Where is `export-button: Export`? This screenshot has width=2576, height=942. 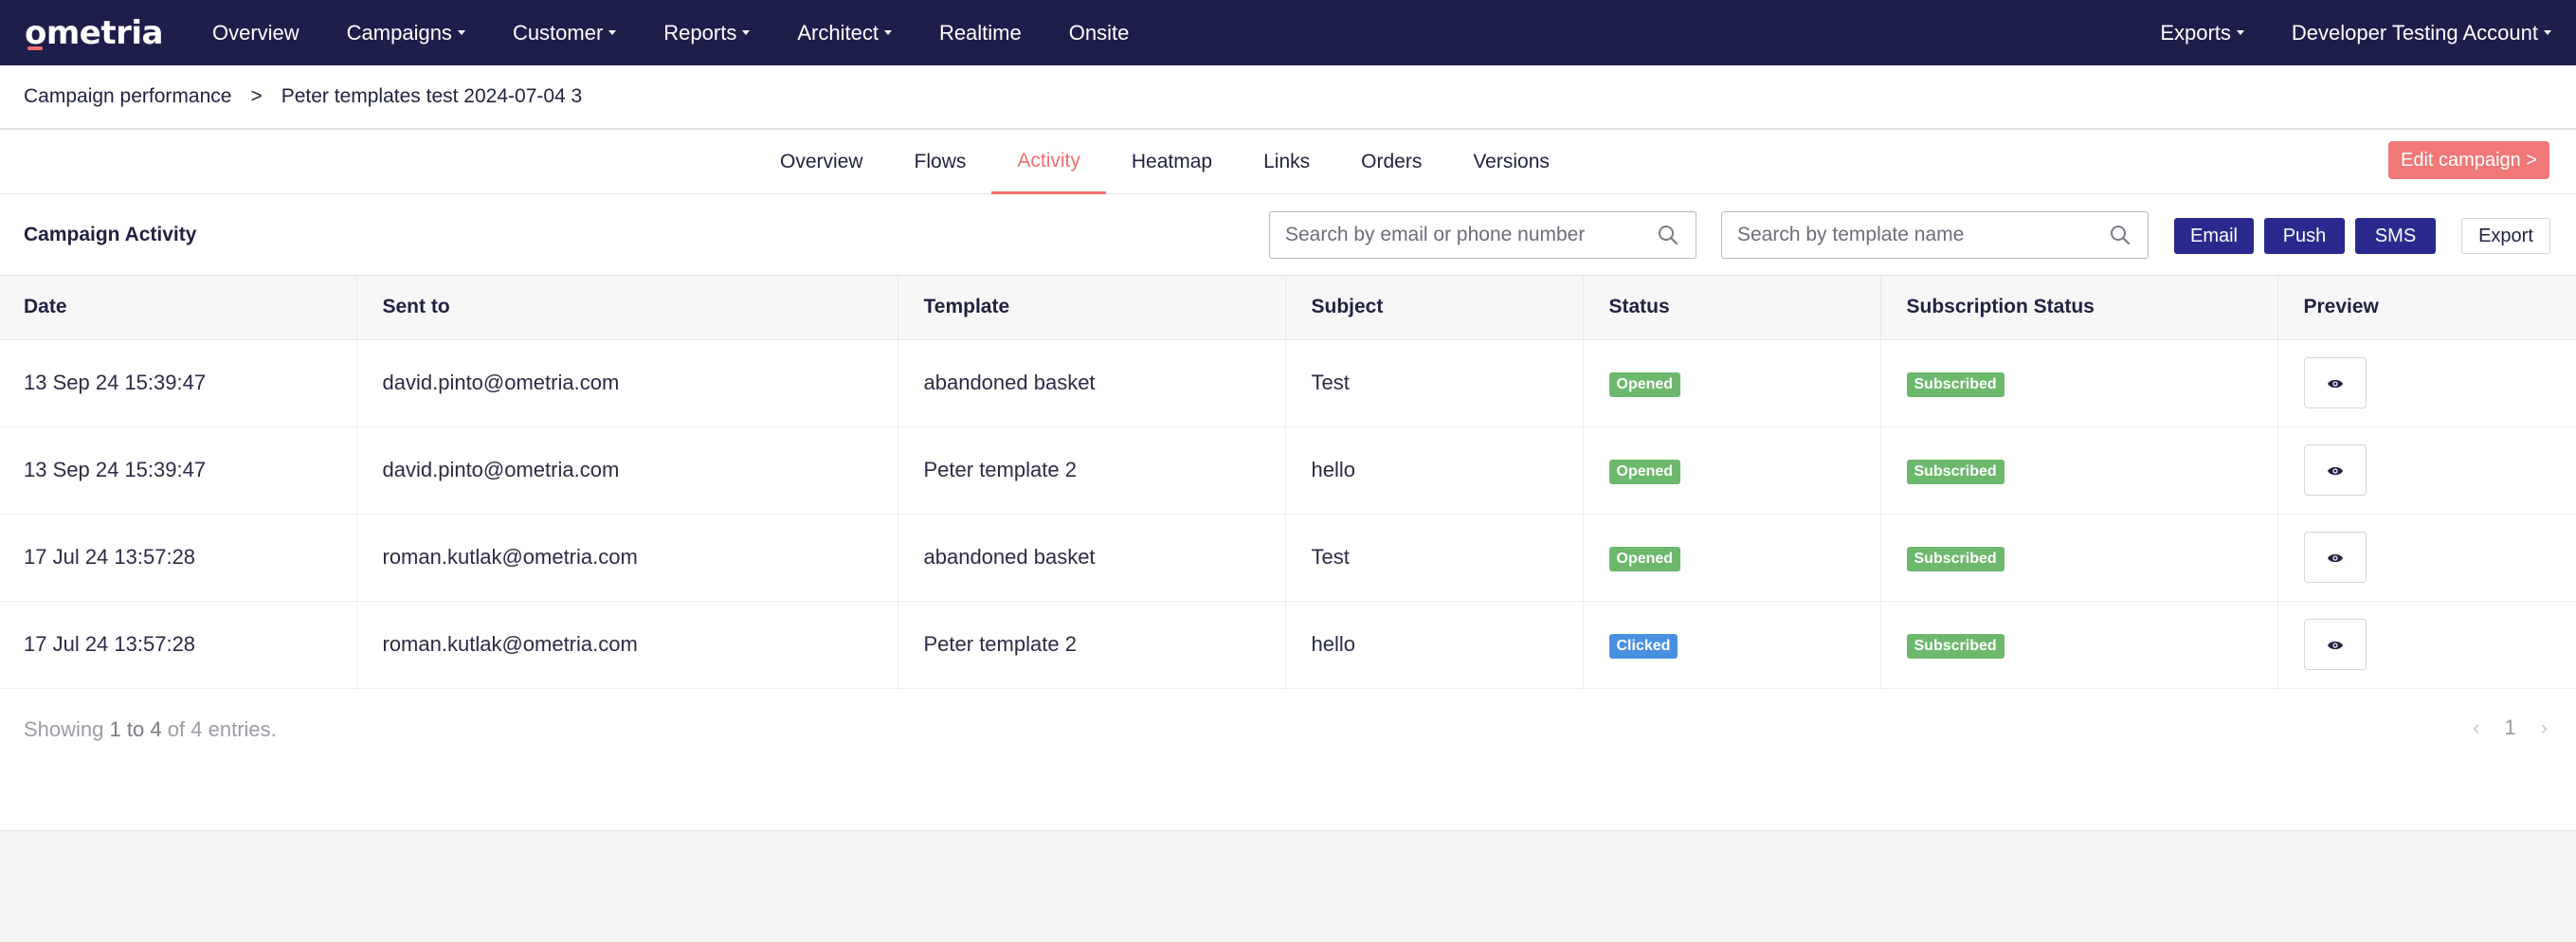 export-button: Export is located at coordinates (2505, 236).